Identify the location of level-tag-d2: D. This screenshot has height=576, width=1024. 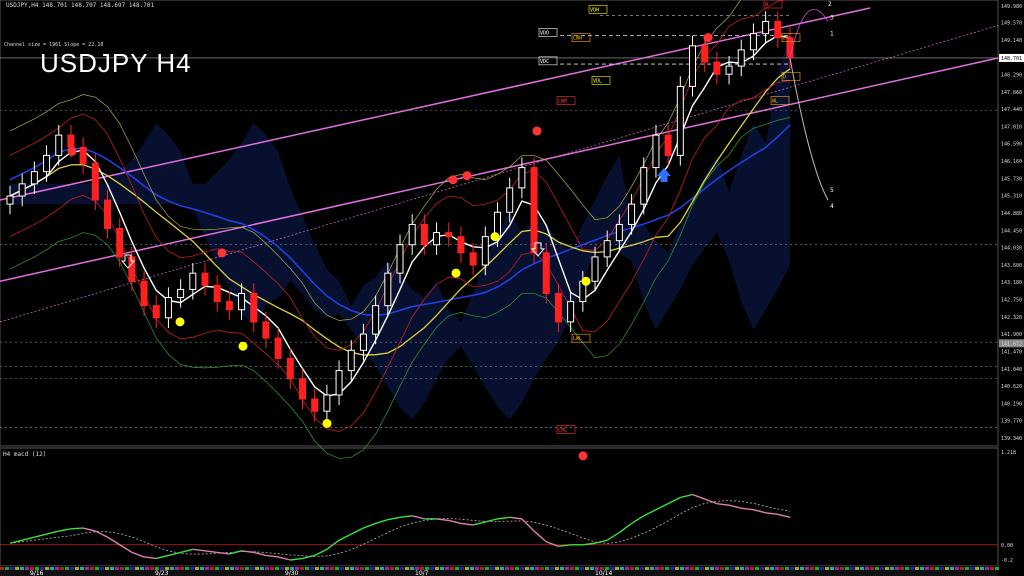
(784, 77).